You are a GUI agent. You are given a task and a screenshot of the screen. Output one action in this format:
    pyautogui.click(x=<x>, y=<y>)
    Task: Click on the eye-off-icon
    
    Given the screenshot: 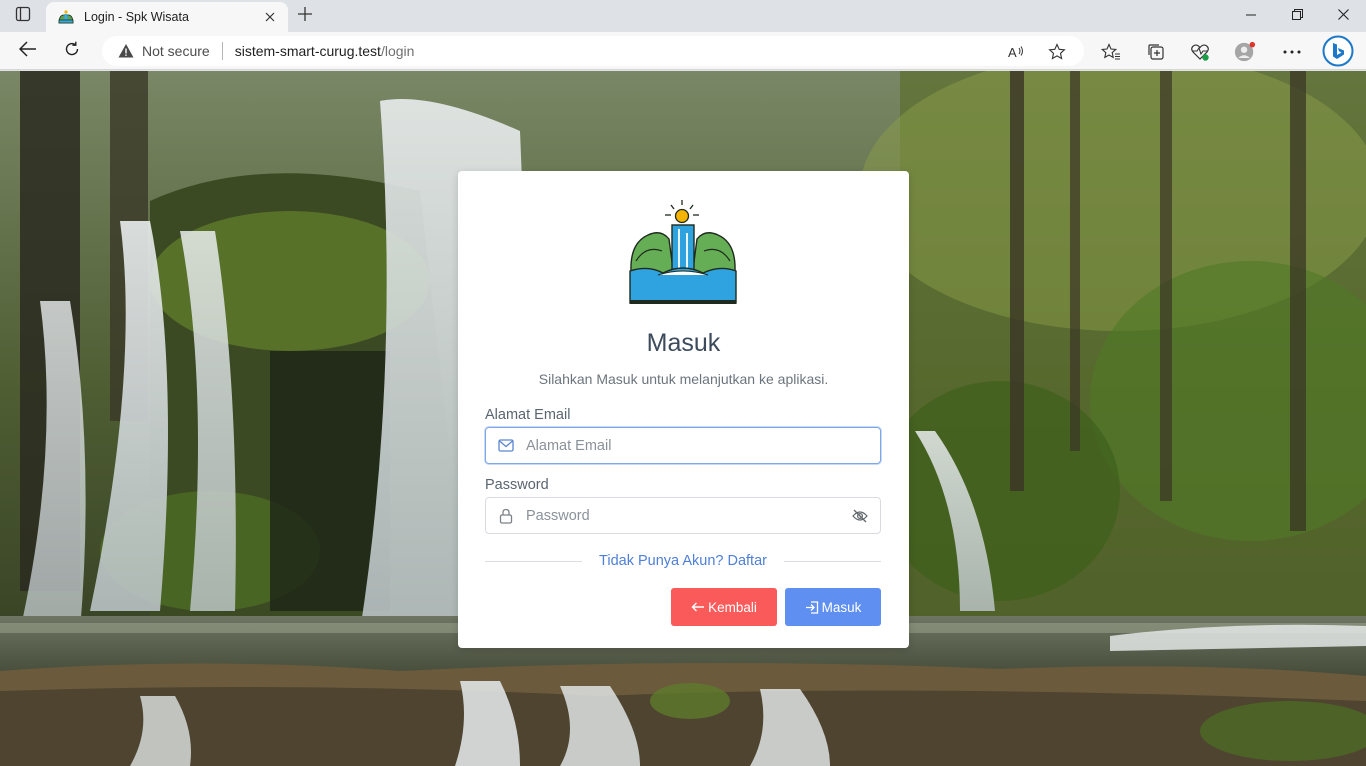 What is the action you would take?
    pyautogui.click(x=860, y=515)
    